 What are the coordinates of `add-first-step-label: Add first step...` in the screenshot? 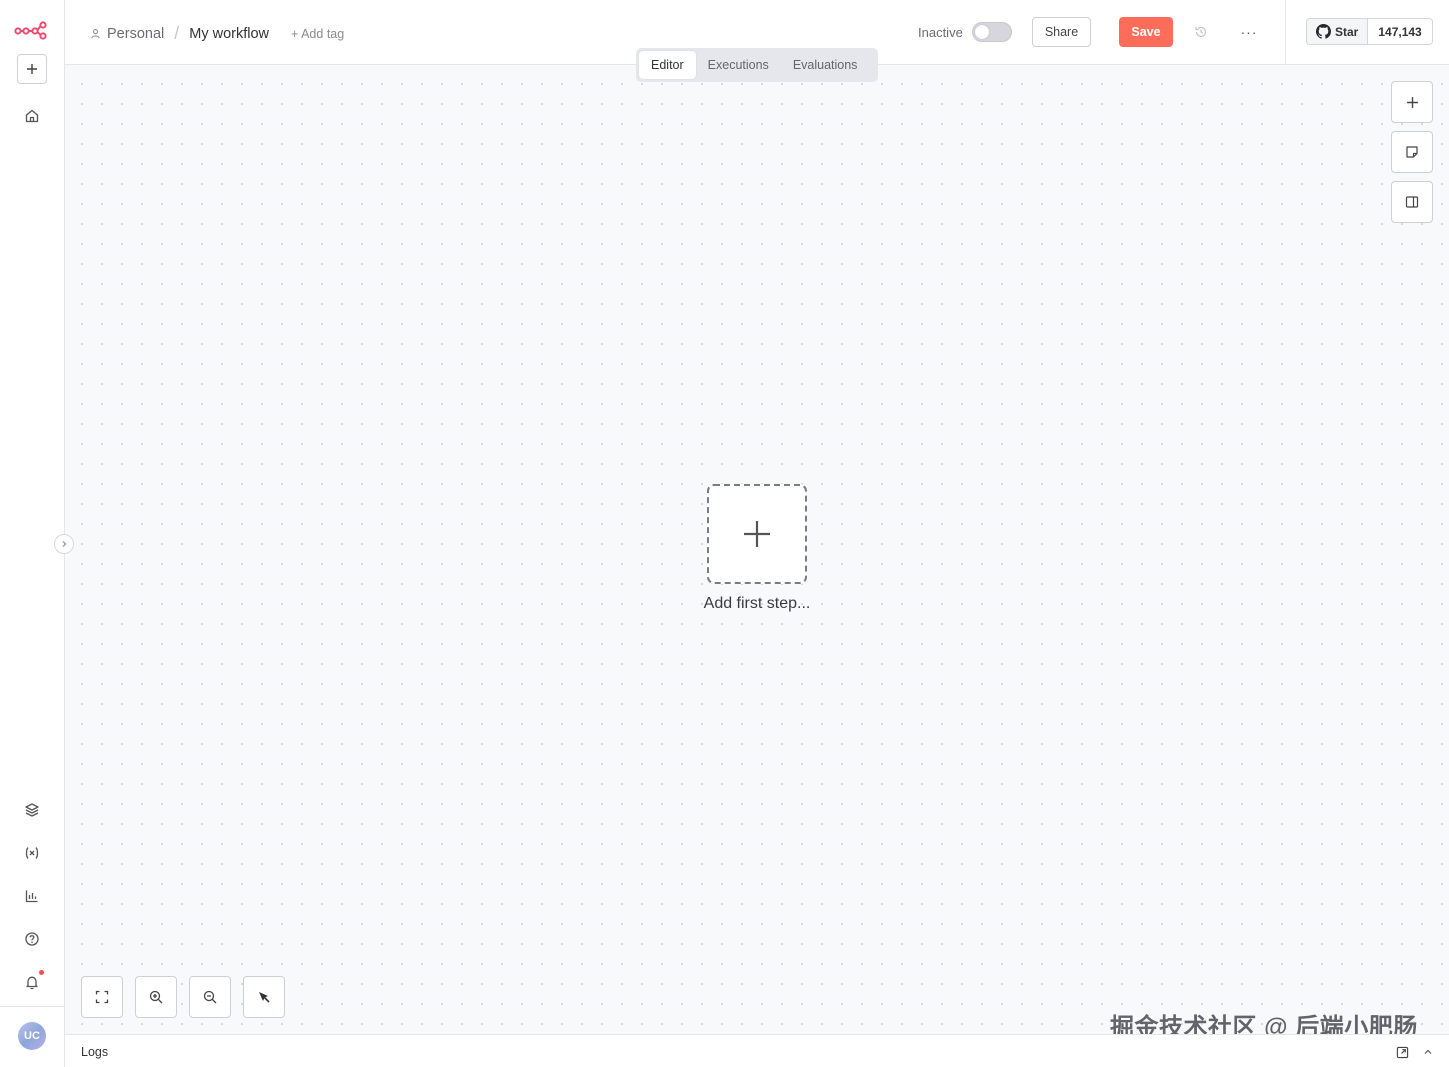 It's located at (757, 603).